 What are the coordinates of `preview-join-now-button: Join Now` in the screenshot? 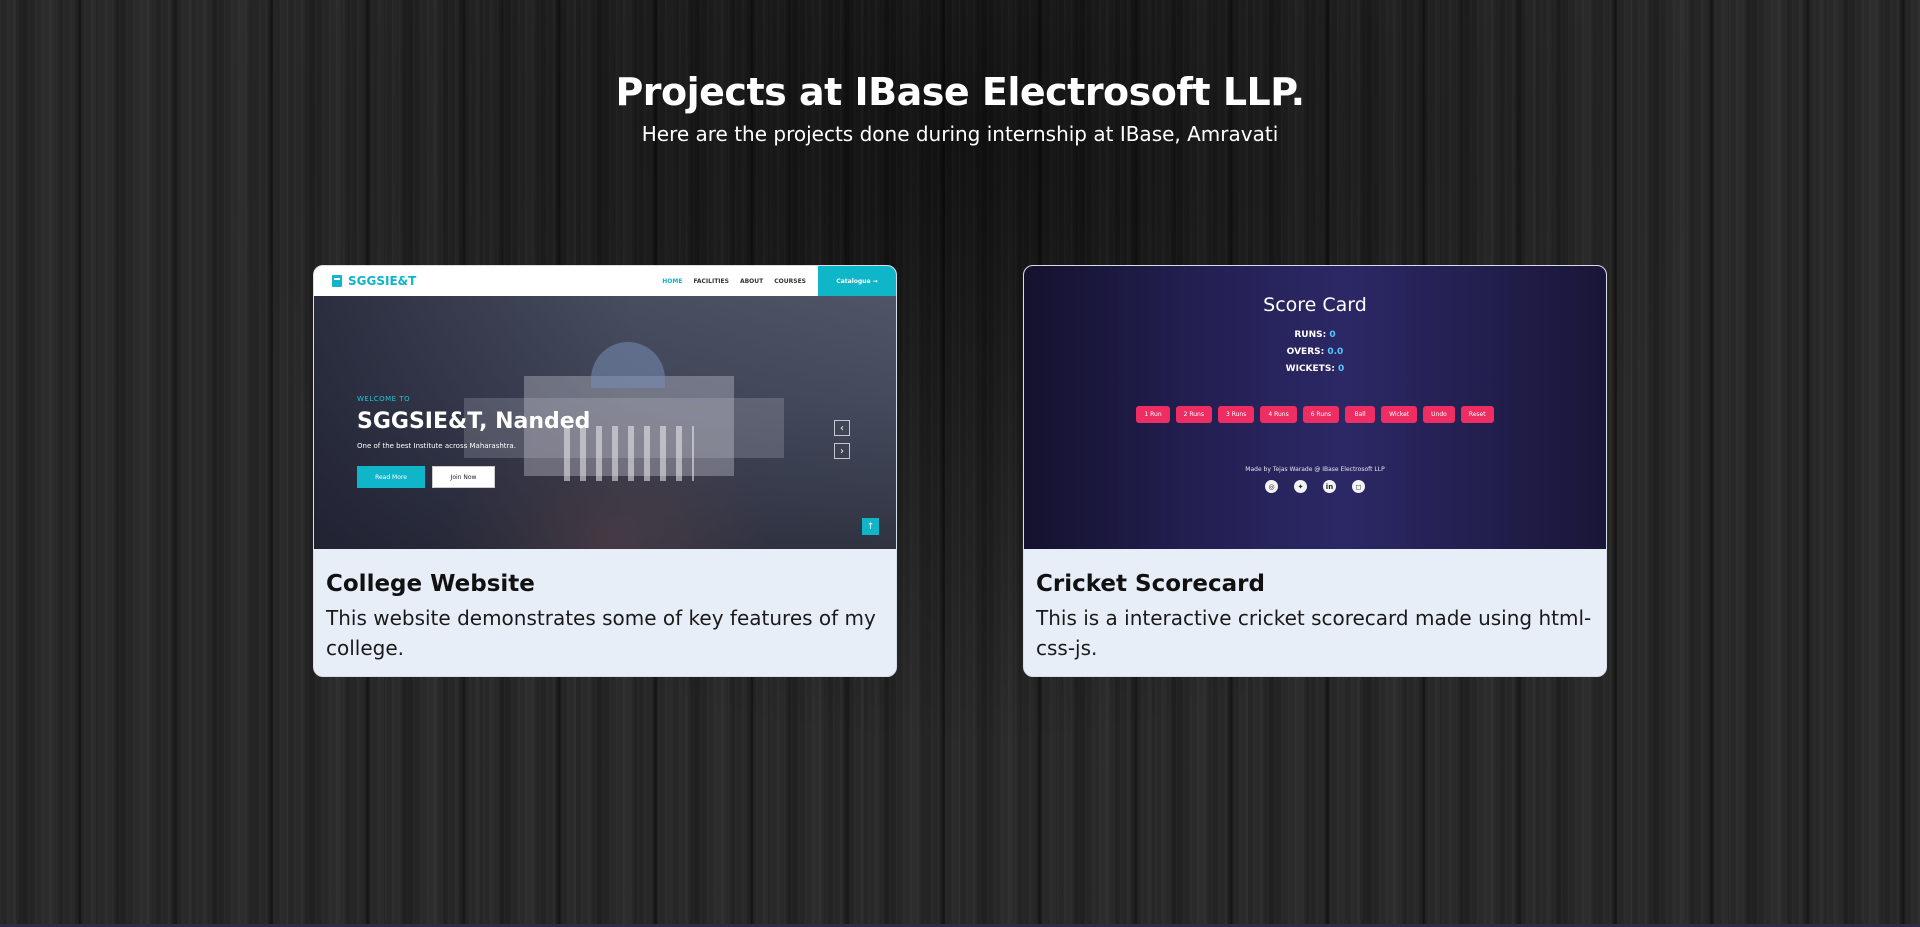 It's located at (463, 477).